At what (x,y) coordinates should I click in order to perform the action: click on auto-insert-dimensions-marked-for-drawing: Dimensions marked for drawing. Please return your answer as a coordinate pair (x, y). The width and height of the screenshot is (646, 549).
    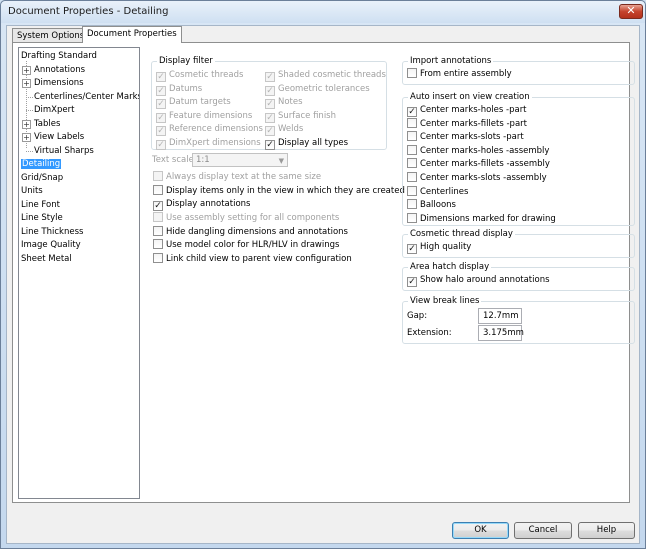
    Looking at the image, I should click on (481, 219).